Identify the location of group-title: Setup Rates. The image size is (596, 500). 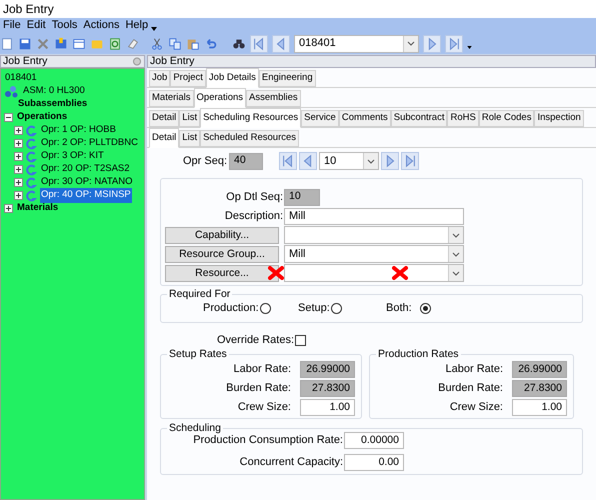
(198, 354).